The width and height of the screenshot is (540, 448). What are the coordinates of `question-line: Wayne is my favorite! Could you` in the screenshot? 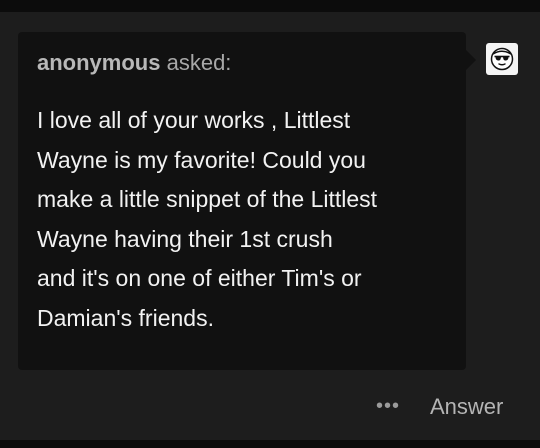 It's located at (201, 159).